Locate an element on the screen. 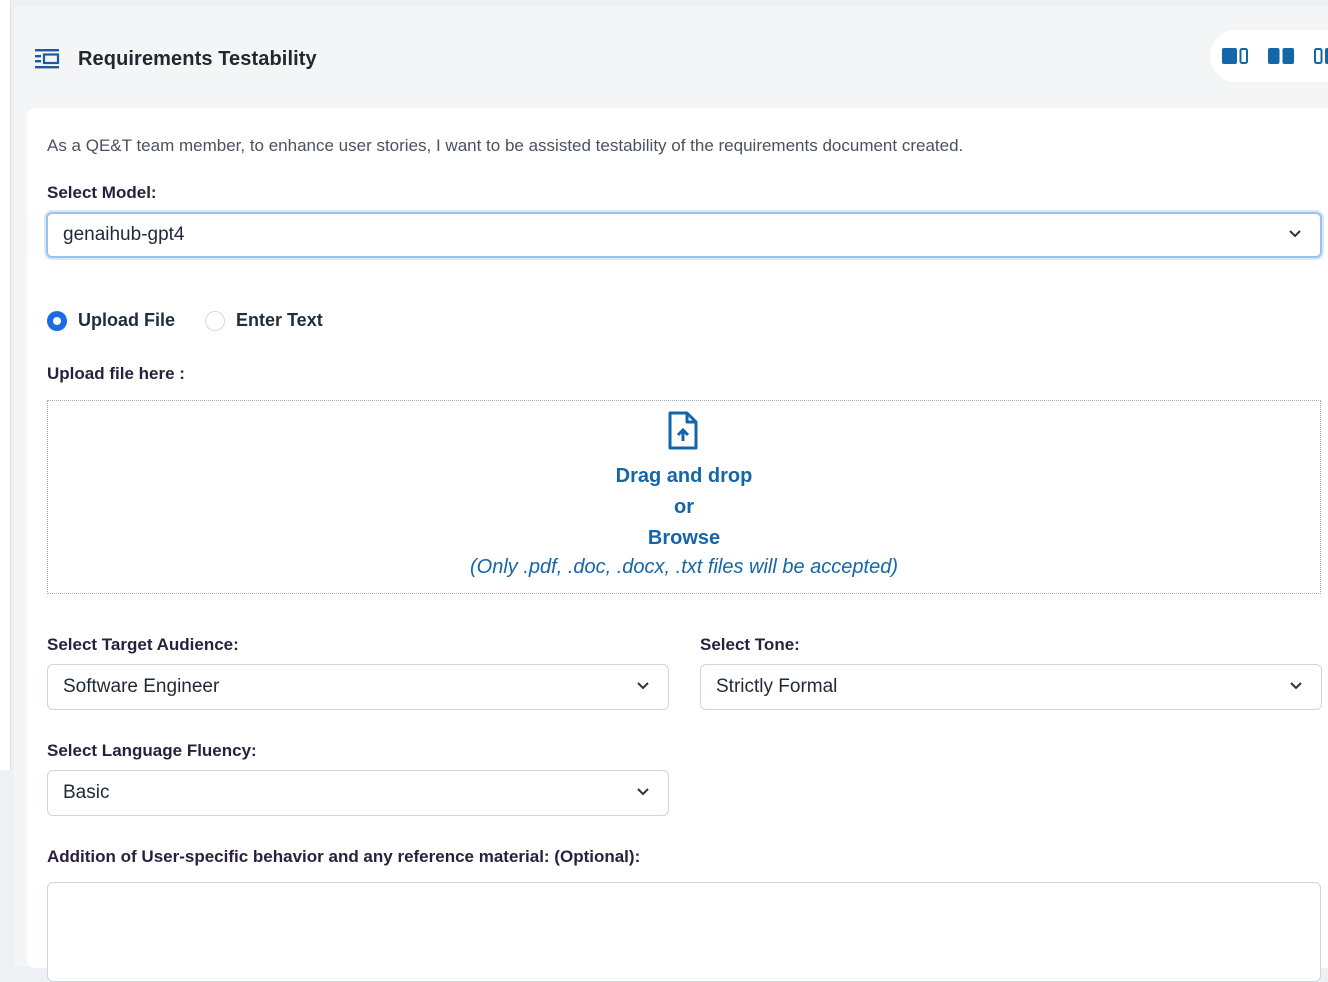 This screenshot has width=1328, height=982. audience-select-value: Software Engineer is located at coordinates (141, 686).